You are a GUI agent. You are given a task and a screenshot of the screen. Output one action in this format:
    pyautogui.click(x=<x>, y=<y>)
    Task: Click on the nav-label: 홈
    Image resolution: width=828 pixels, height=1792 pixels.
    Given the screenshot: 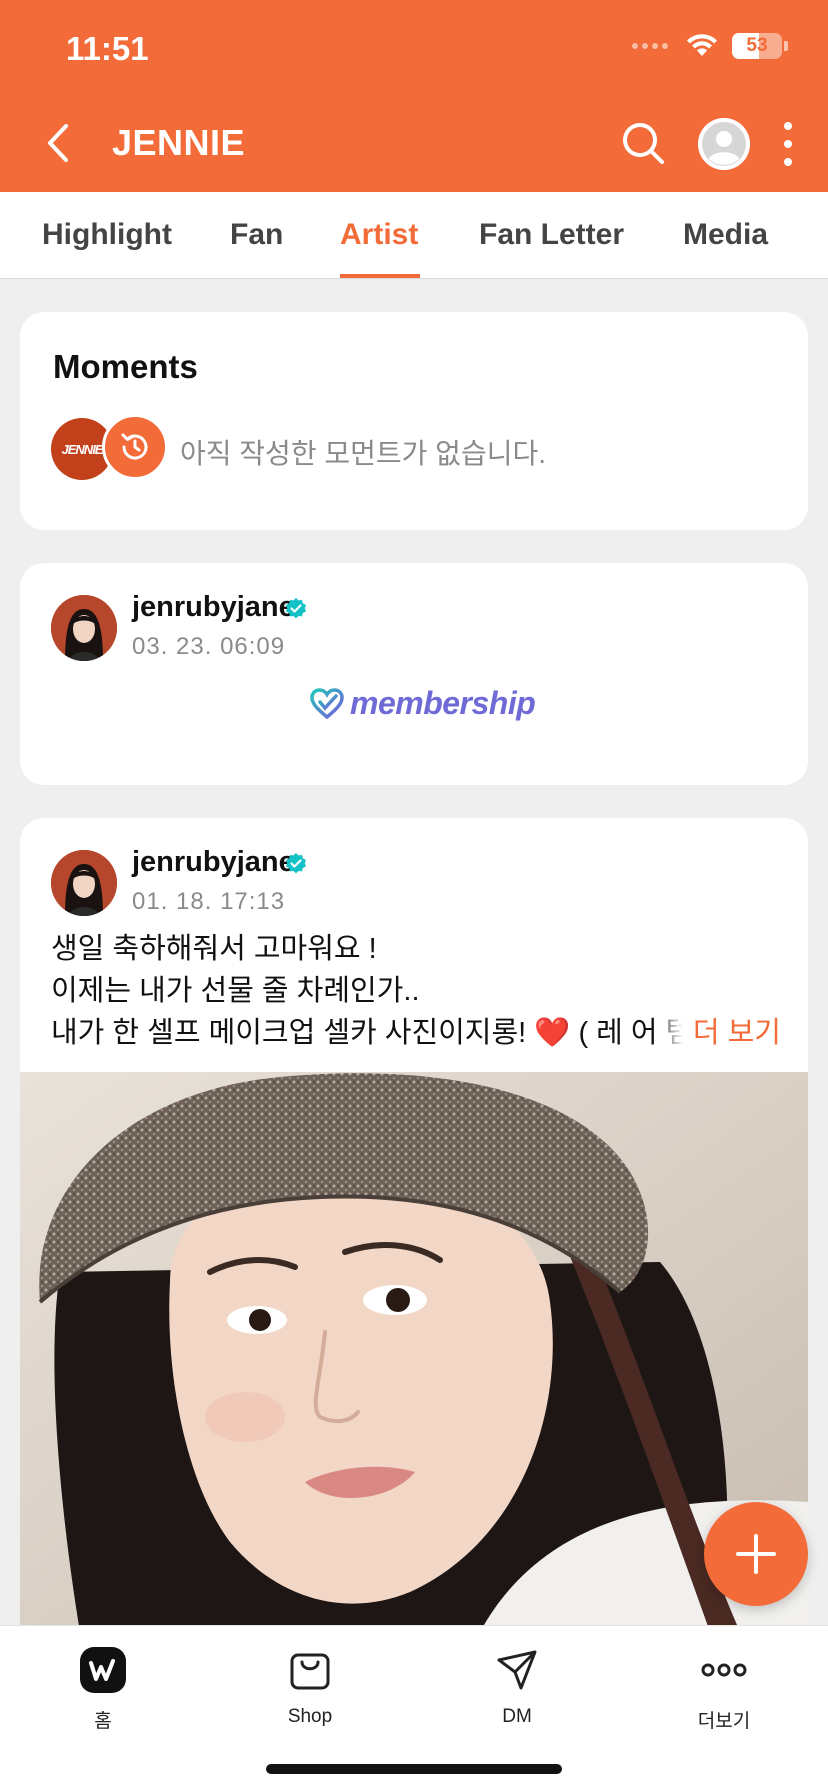 What is the action you would take?
    pyautogui.click(x=103, y=1721)
    